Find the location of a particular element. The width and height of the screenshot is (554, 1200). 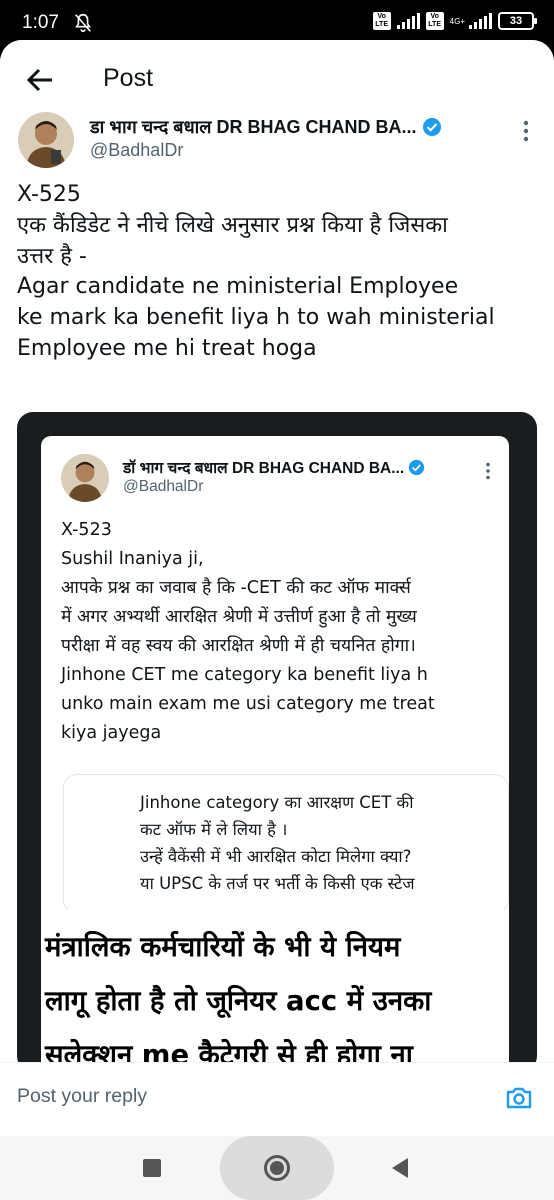

reply-bar: Post your reply is located at coordinates (277, 1099).